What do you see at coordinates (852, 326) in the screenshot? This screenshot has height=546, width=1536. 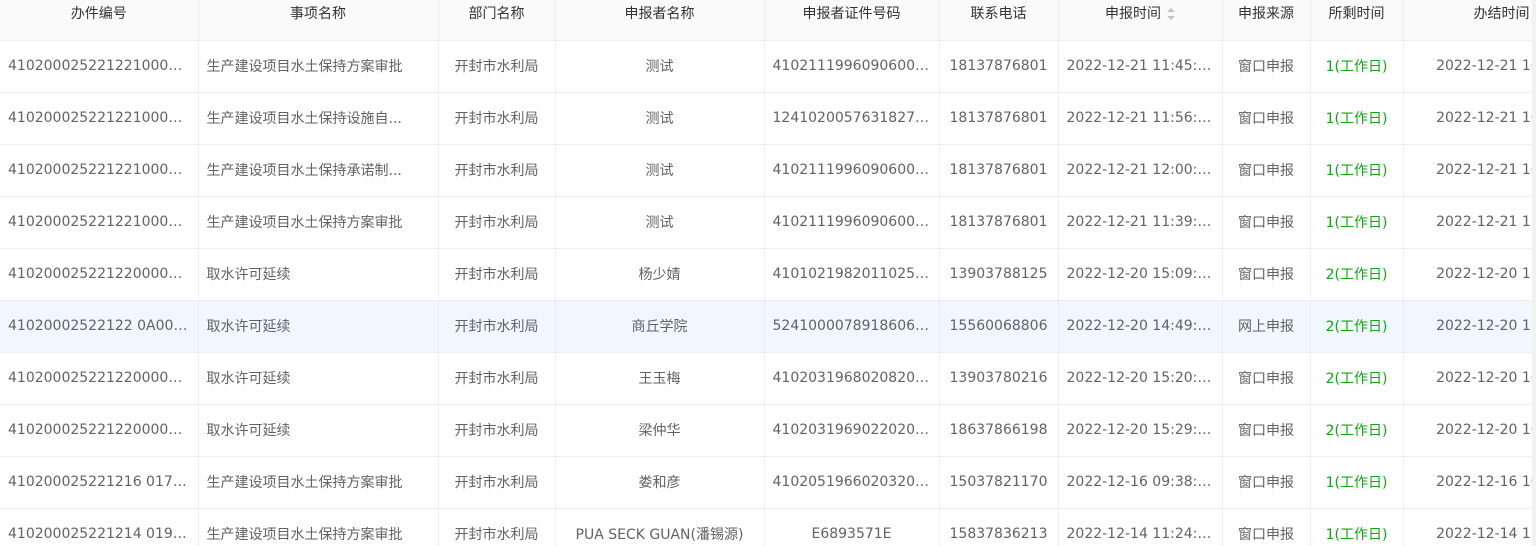 I see `cell-cert: 524100007891860673` at bounding box center [852, 326].